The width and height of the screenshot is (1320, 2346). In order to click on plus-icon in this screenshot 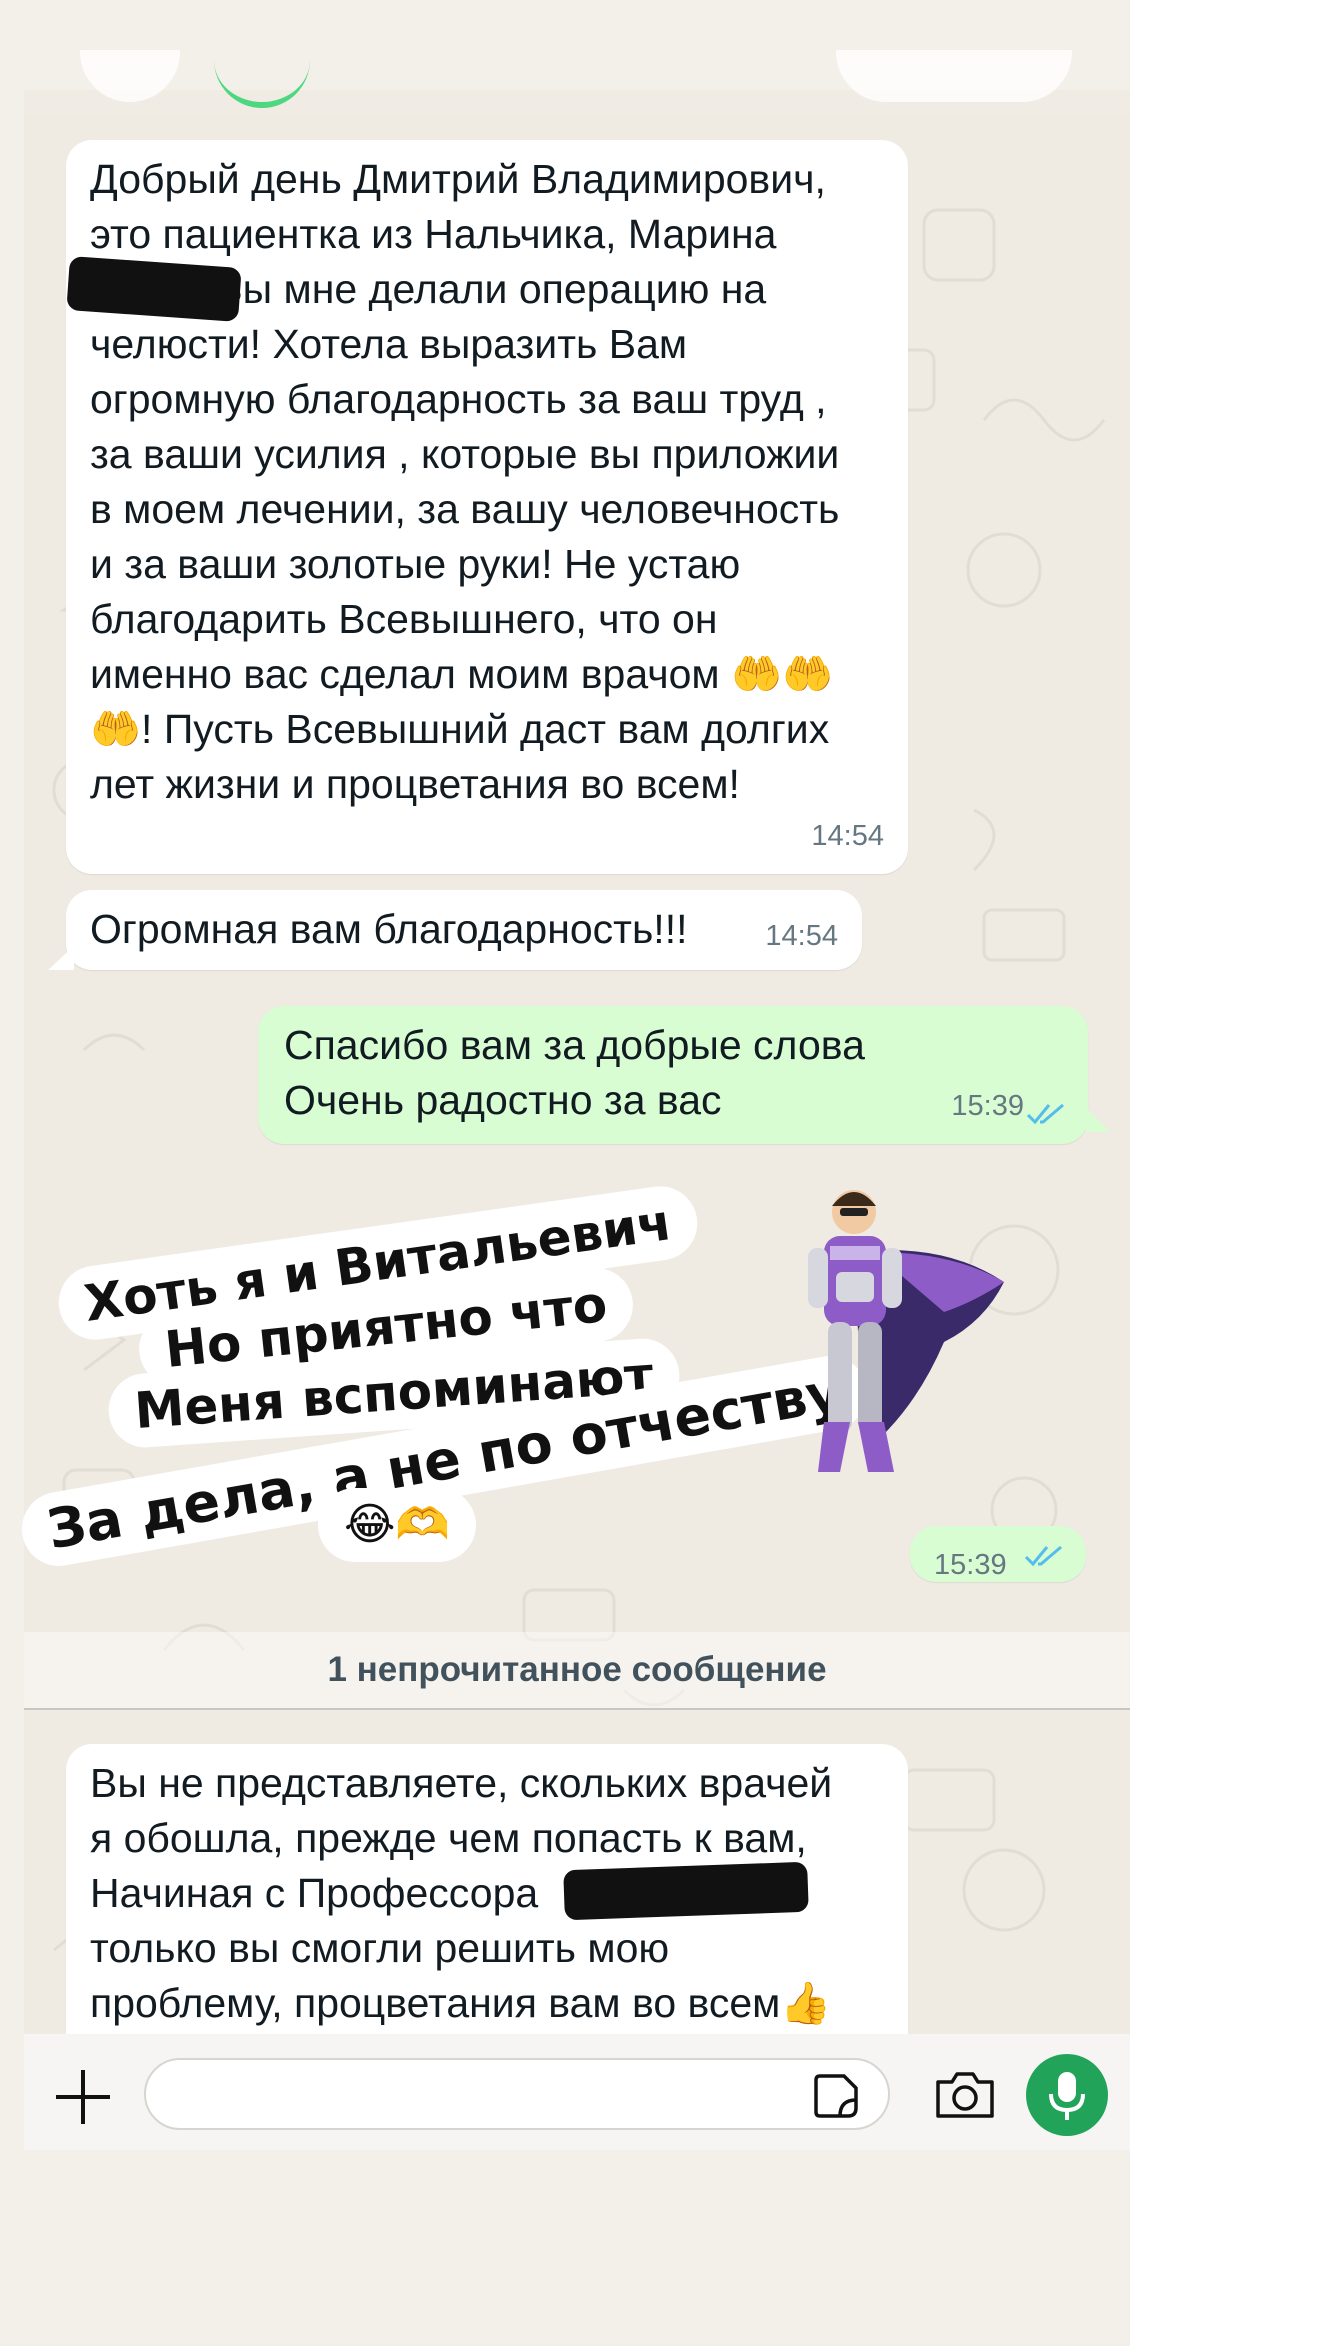, I will do `click(83, 2097)`.